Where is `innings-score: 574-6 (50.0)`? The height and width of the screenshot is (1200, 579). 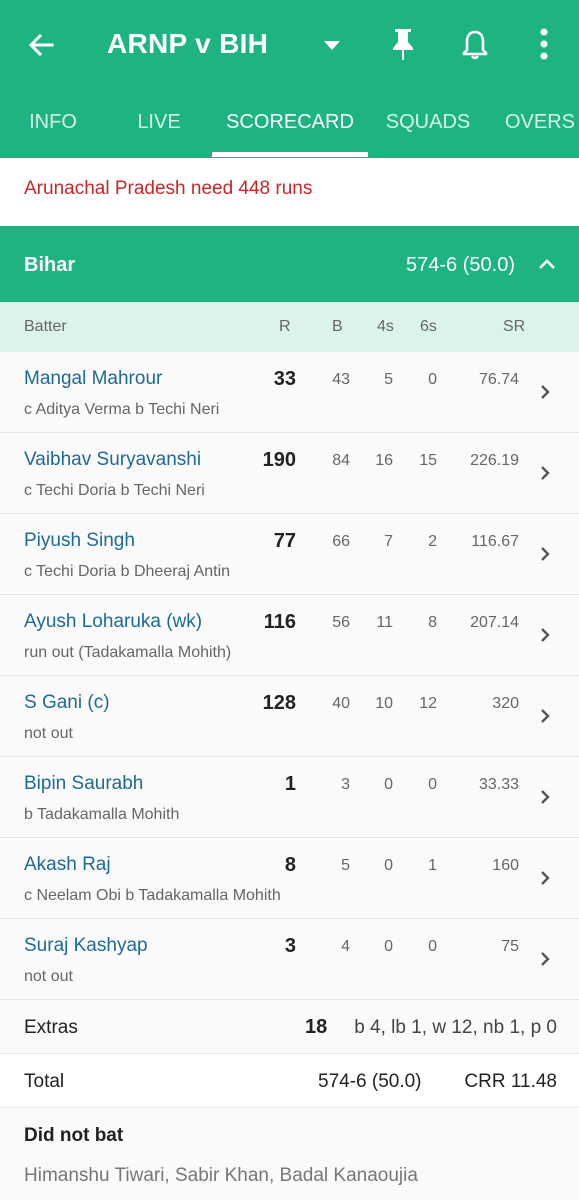
innings-score: 574-6 (50.0) is located at coordinates (460, 265).